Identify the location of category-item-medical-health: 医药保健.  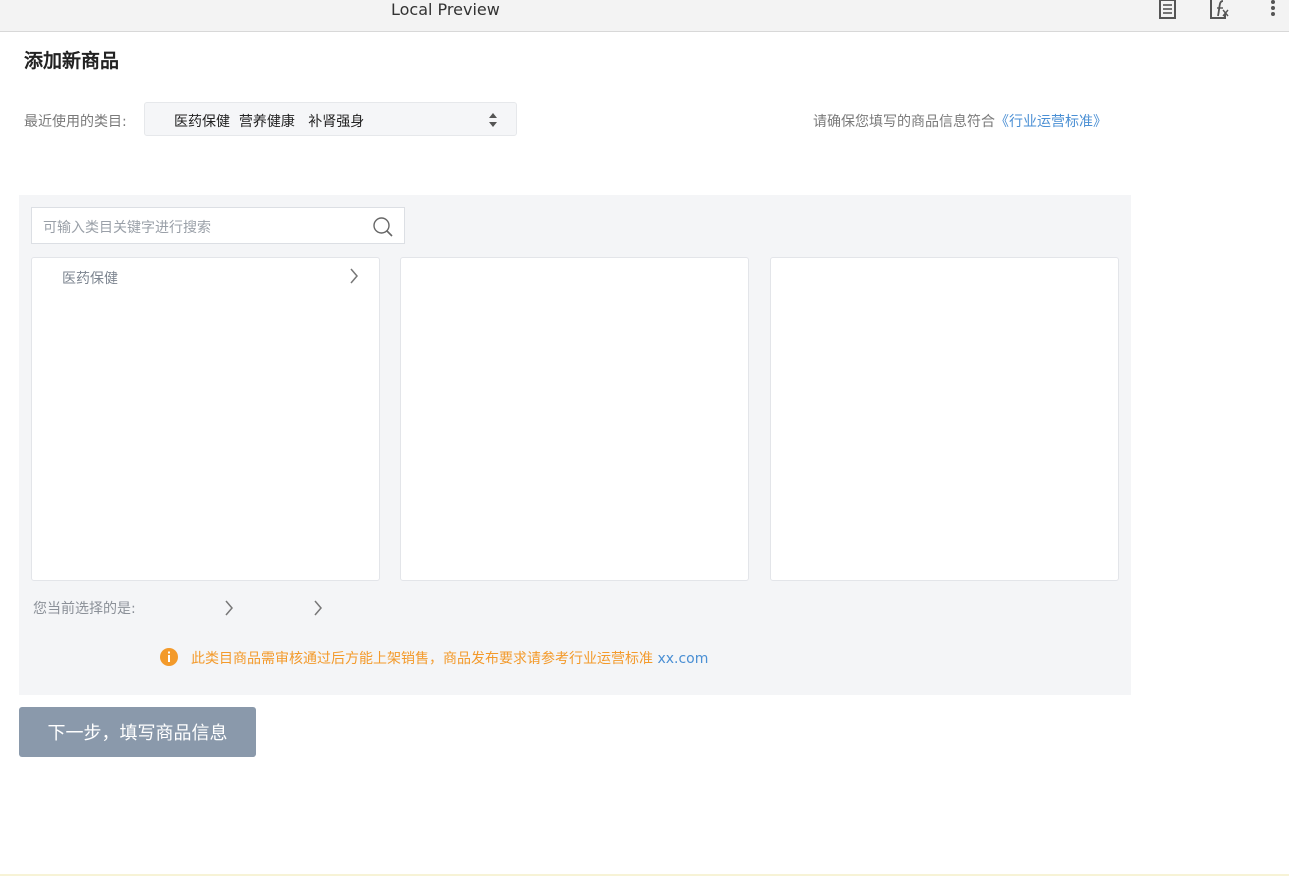
(205, 276).